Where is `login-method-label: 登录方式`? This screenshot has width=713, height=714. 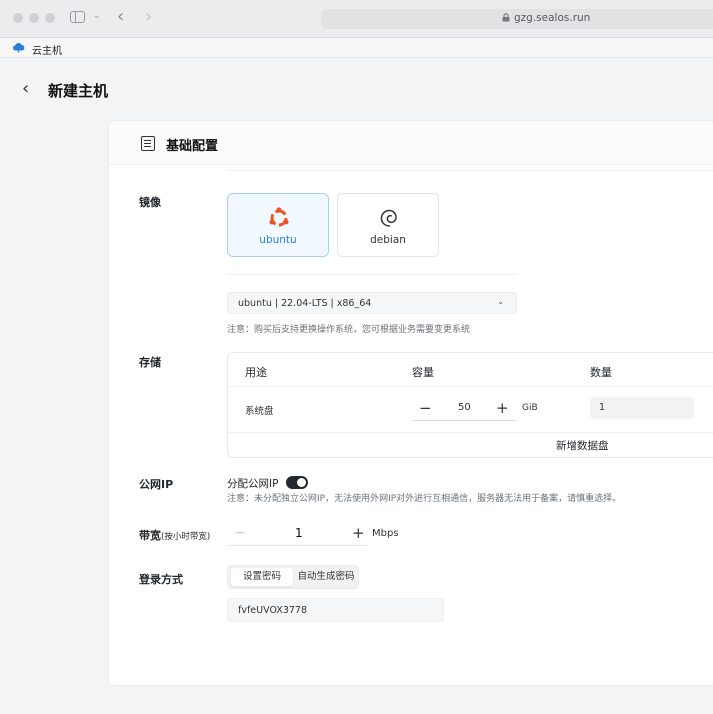 login-method-label: 登录方式 is located at coordinates (161, 579).